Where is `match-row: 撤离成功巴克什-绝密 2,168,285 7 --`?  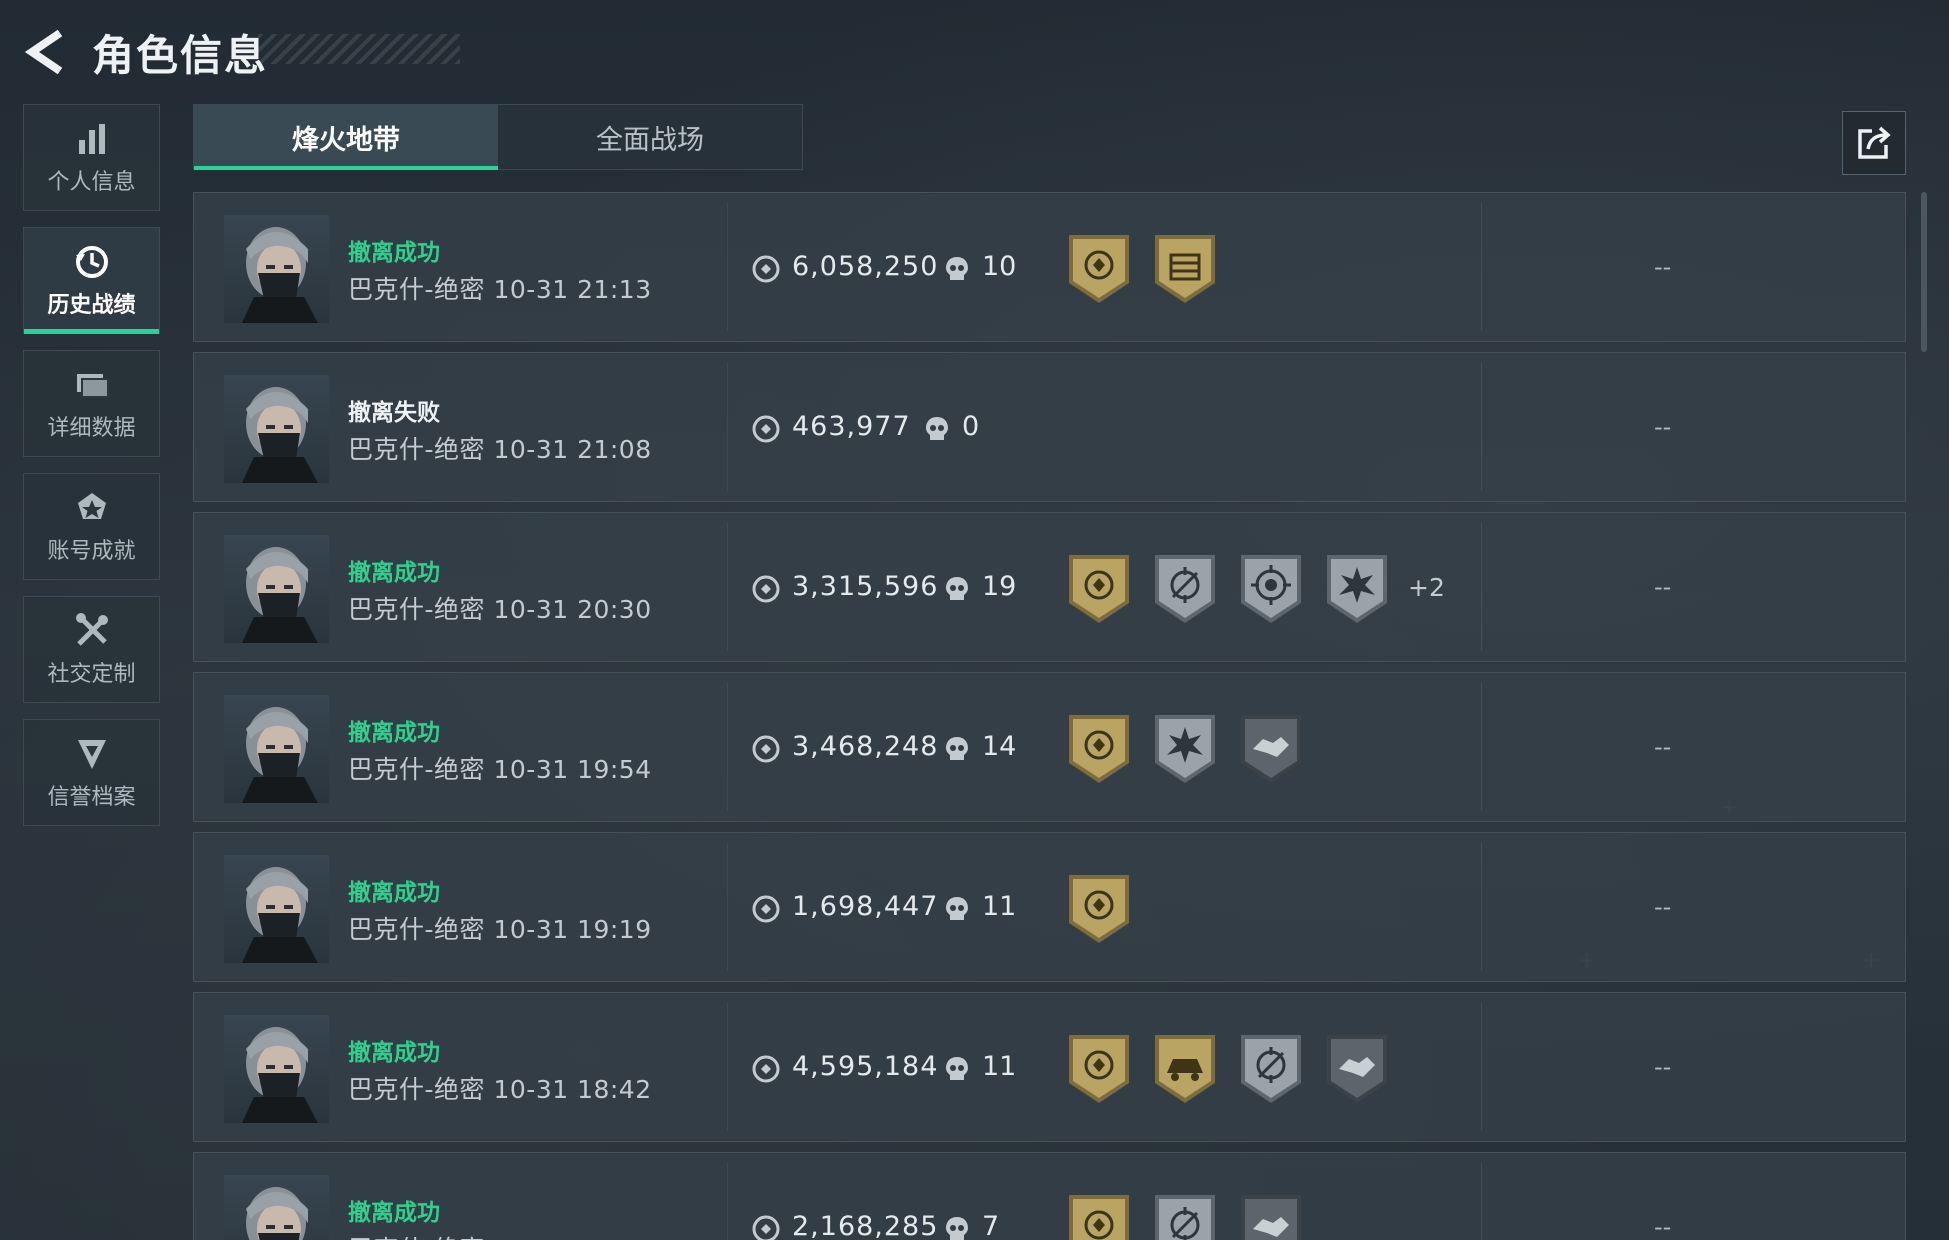 match-row: 撤离成功巴克什-绝密 2,168,285 7 -- is located at coordinates (1049, 1196).